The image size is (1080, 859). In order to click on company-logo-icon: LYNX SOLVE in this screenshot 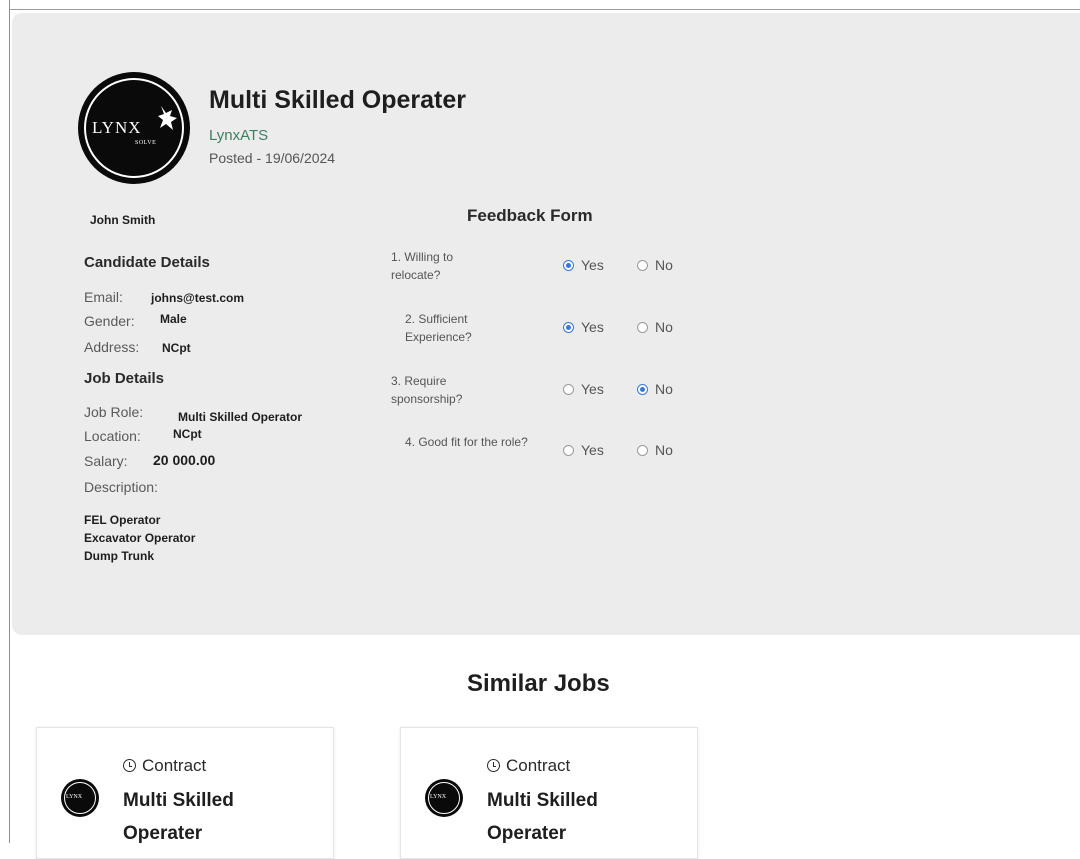, I will do `click(134, 128)`.